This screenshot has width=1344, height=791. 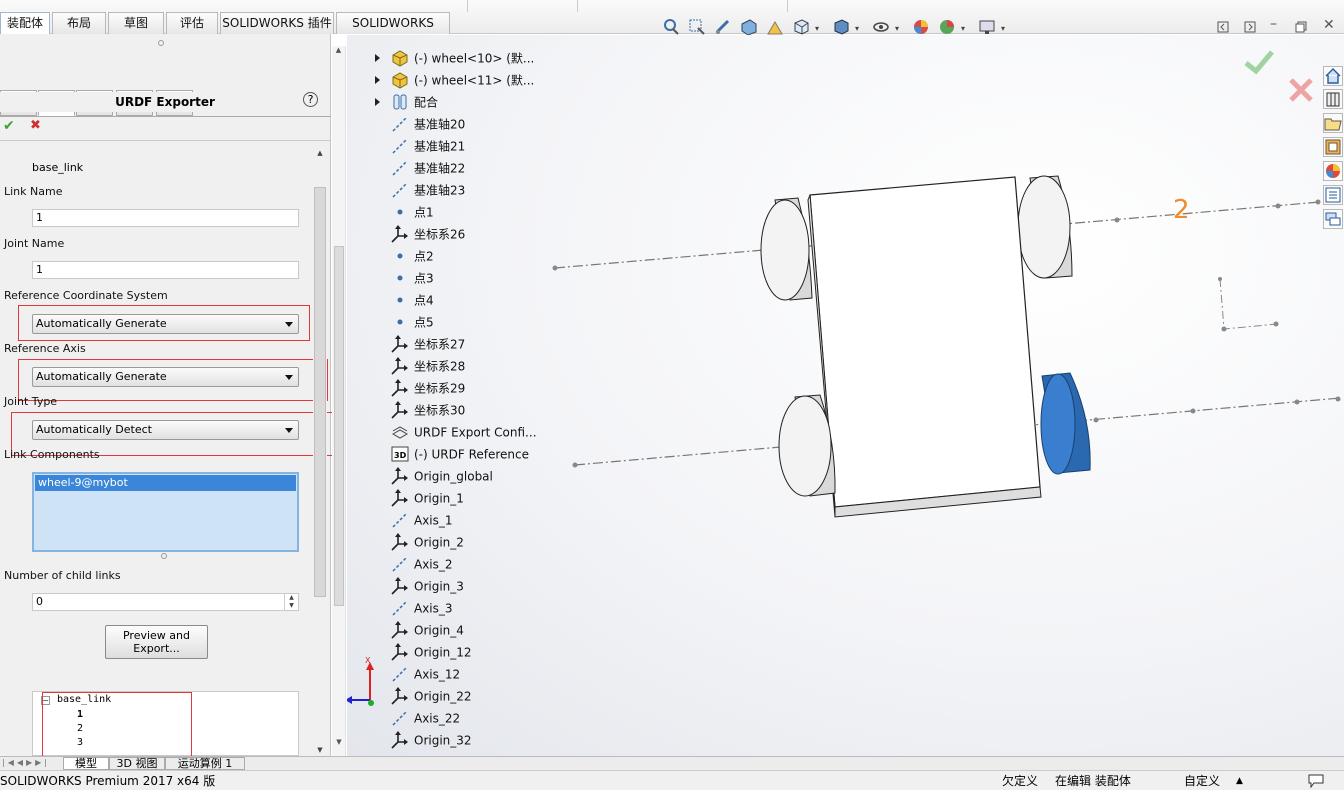 I want to click on ref-axis-select: Automatically Generate, so click(x=165, y=377).